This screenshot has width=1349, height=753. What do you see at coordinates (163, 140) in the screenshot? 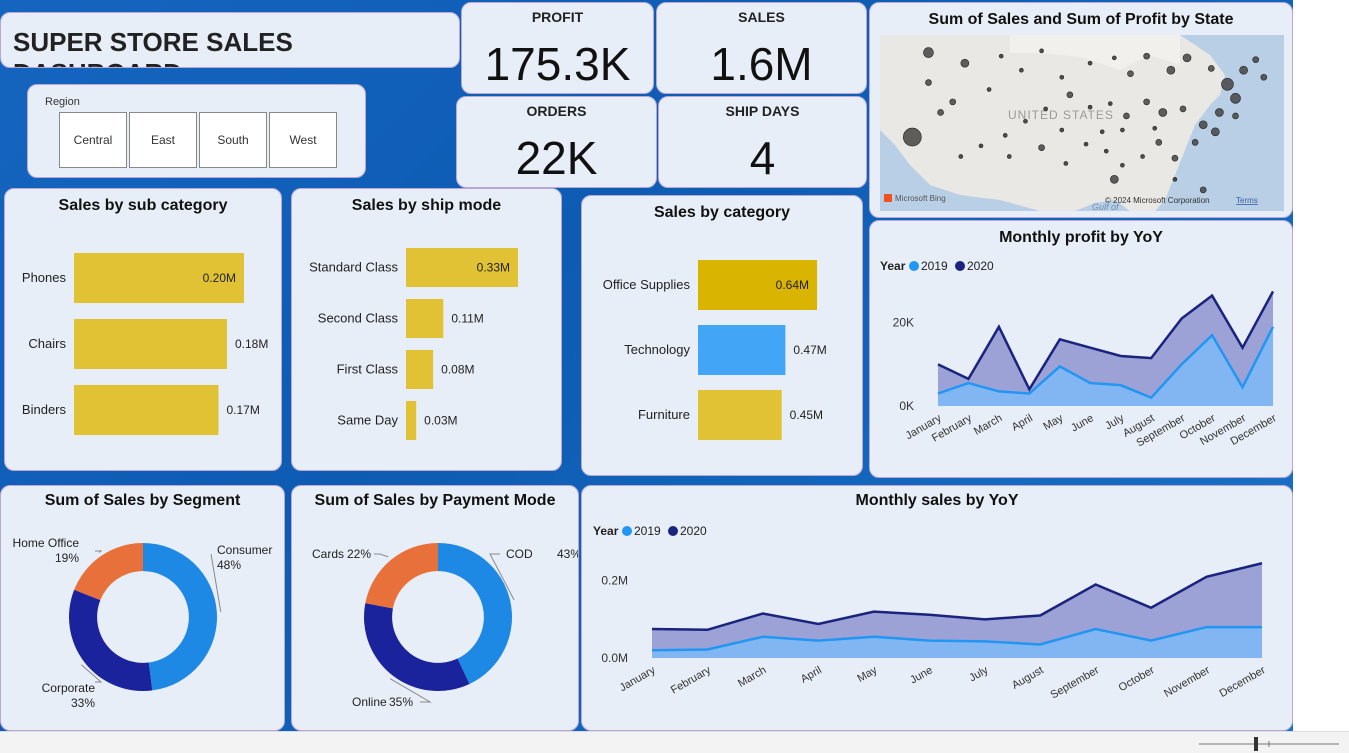
I see `region-option-east: East` at bounding box center [163, 140].